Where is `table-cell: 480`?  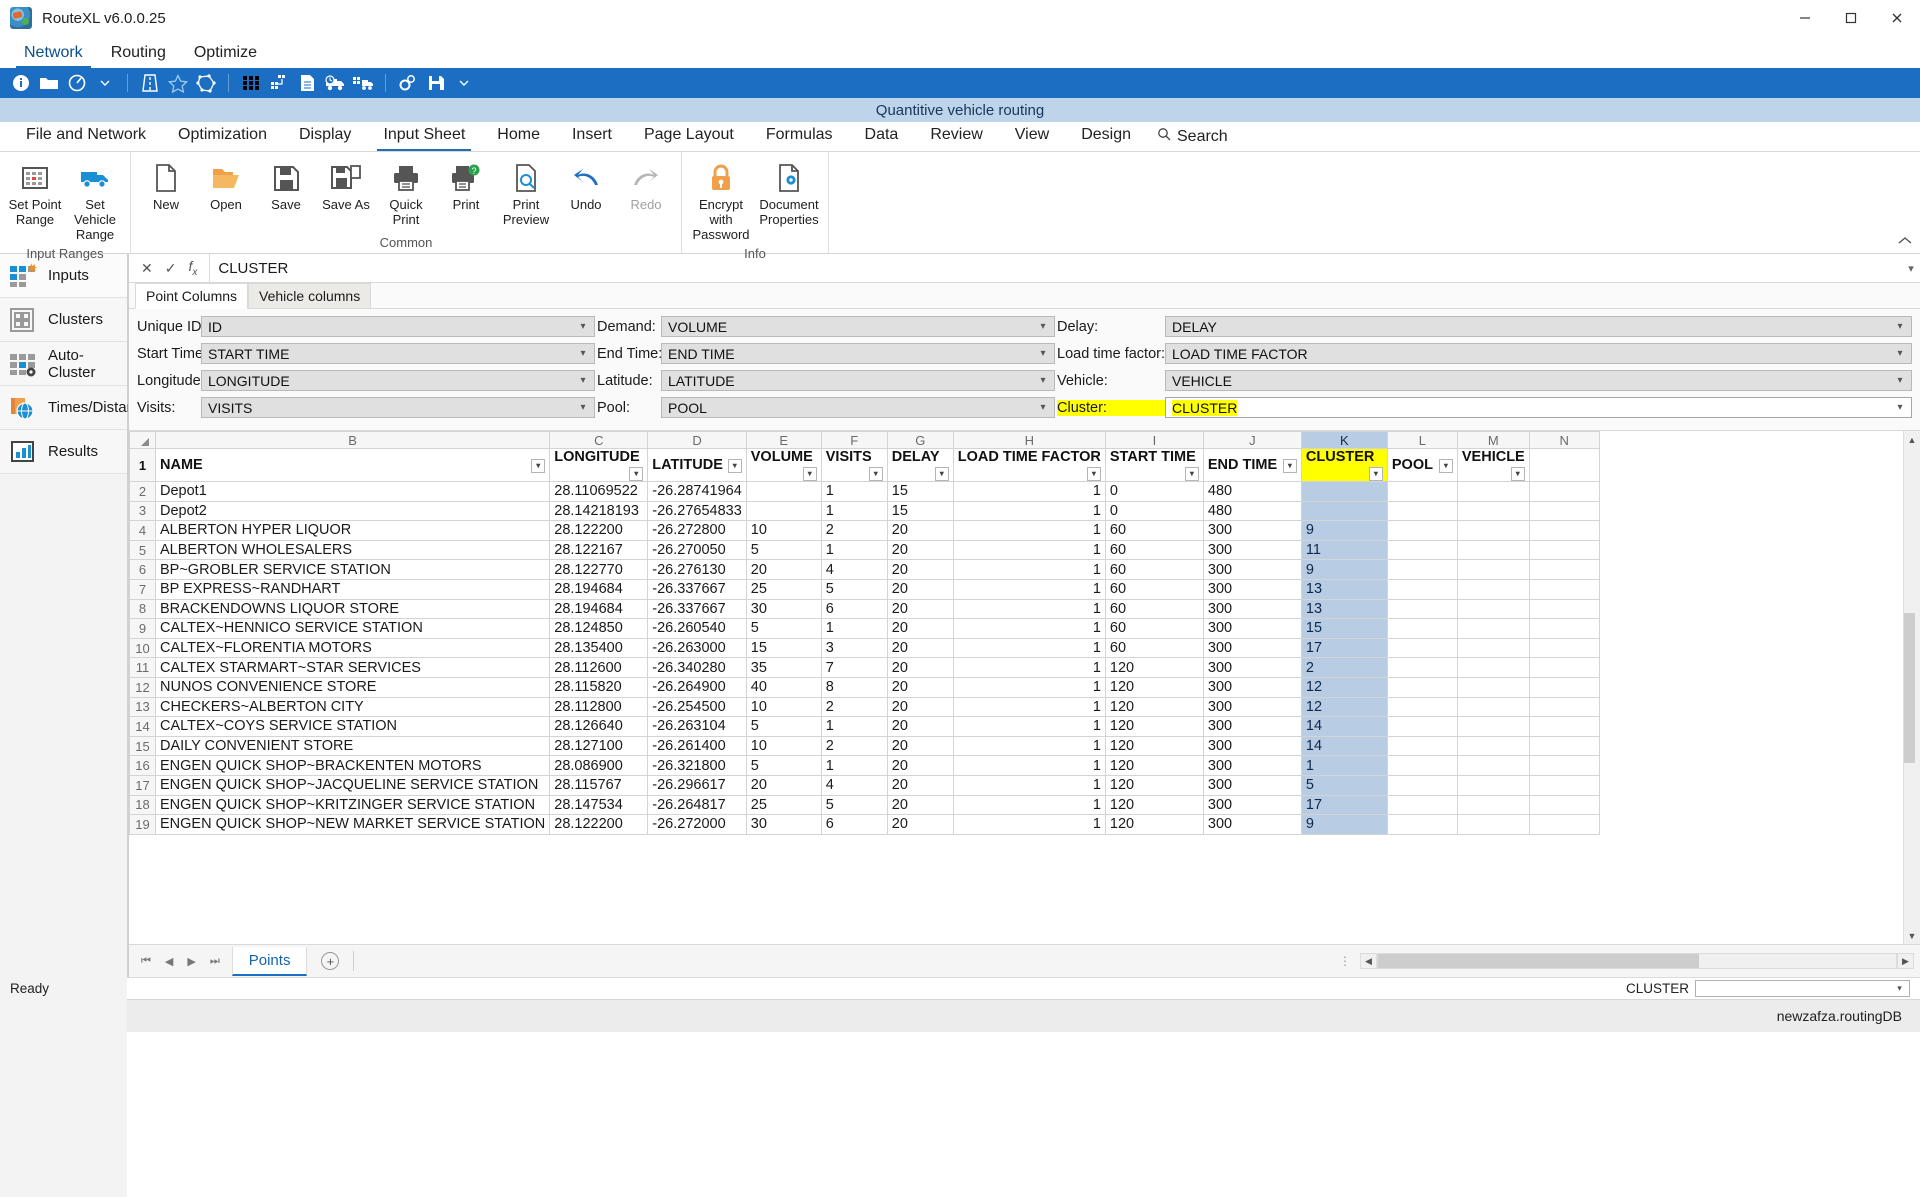
table-cell: 480 is located at coordinates (1252, 492).